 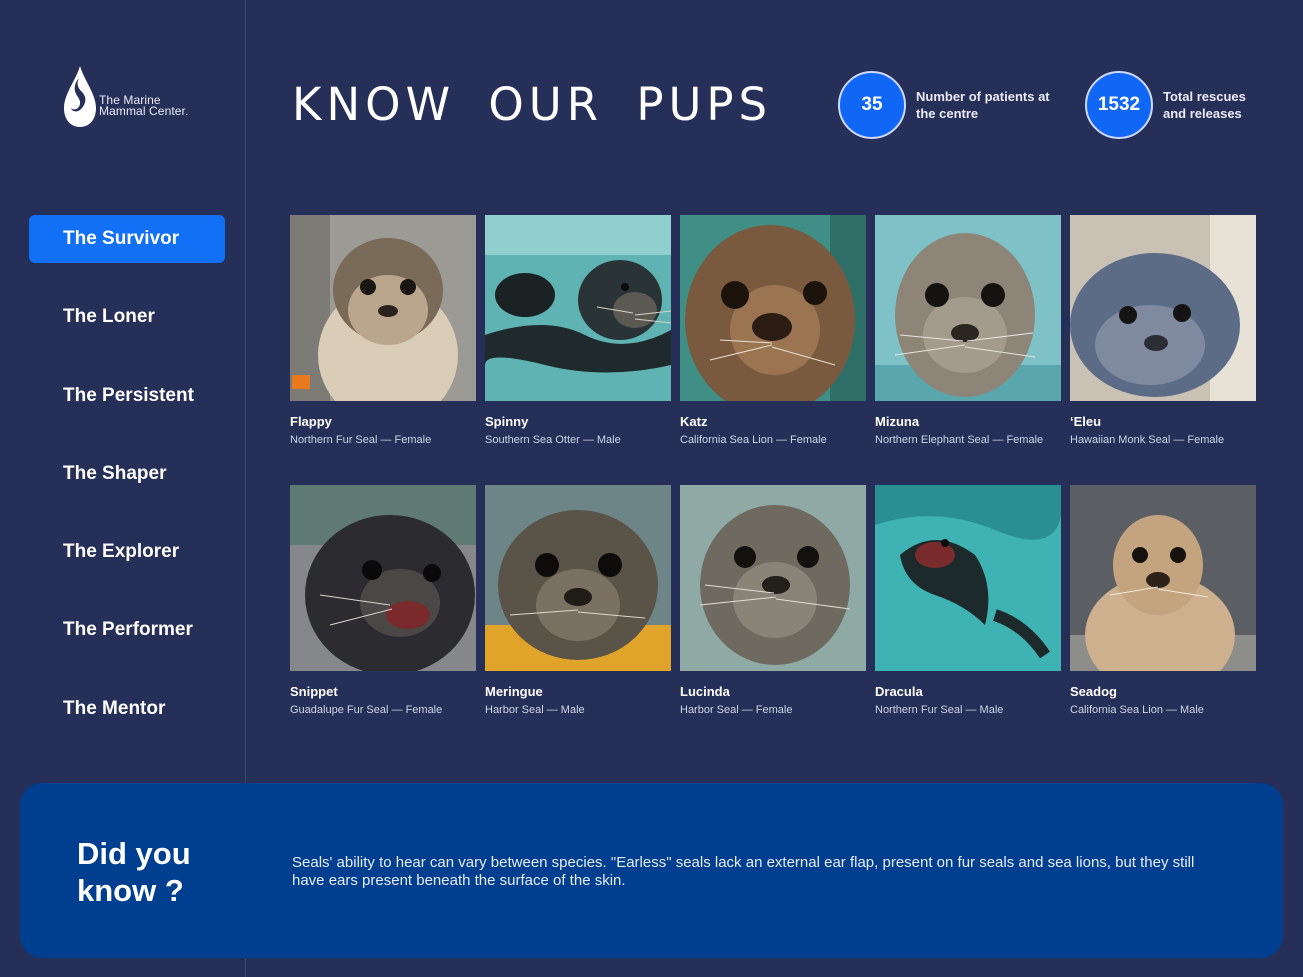 What do you see at coordinates (127, 552) in the screenshot?
I see `nav-item-the-explorer: The Explorer` at bounding box center [127, 552].